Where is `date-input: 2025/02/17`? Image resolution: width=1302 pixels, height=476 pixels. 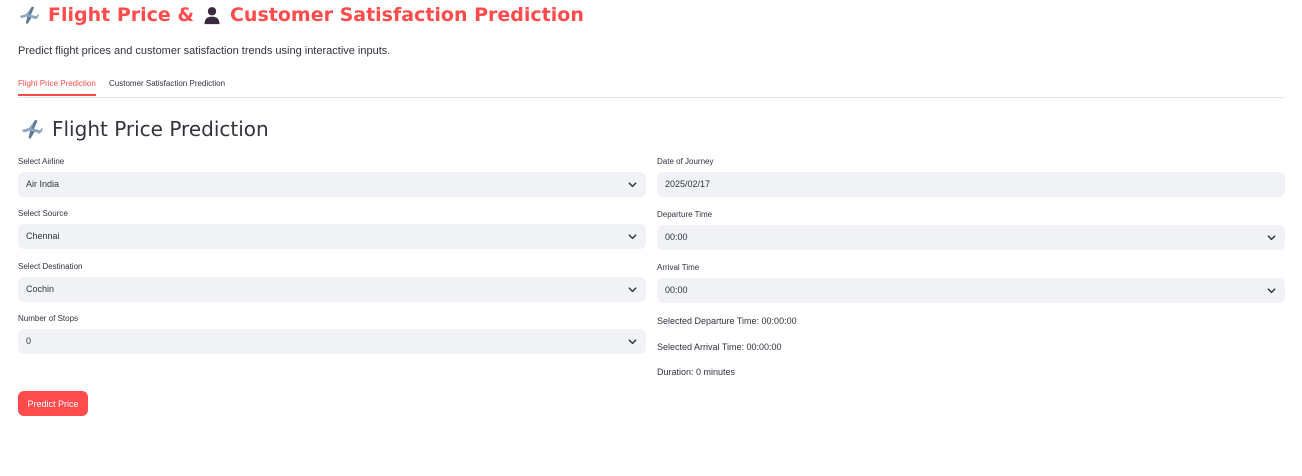 date-input: 2025/02/17 is located at coordinates (971, 184).